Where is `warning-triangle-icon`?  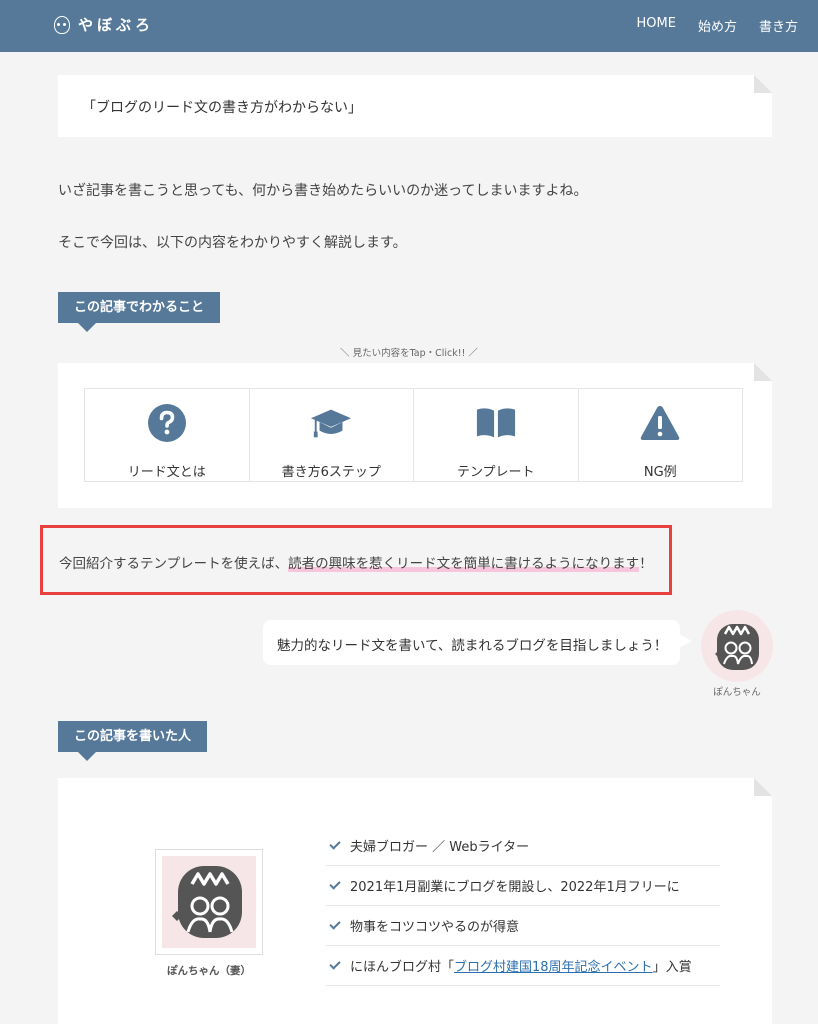
warning-triangle-icon is located at coordinates (660, 423).